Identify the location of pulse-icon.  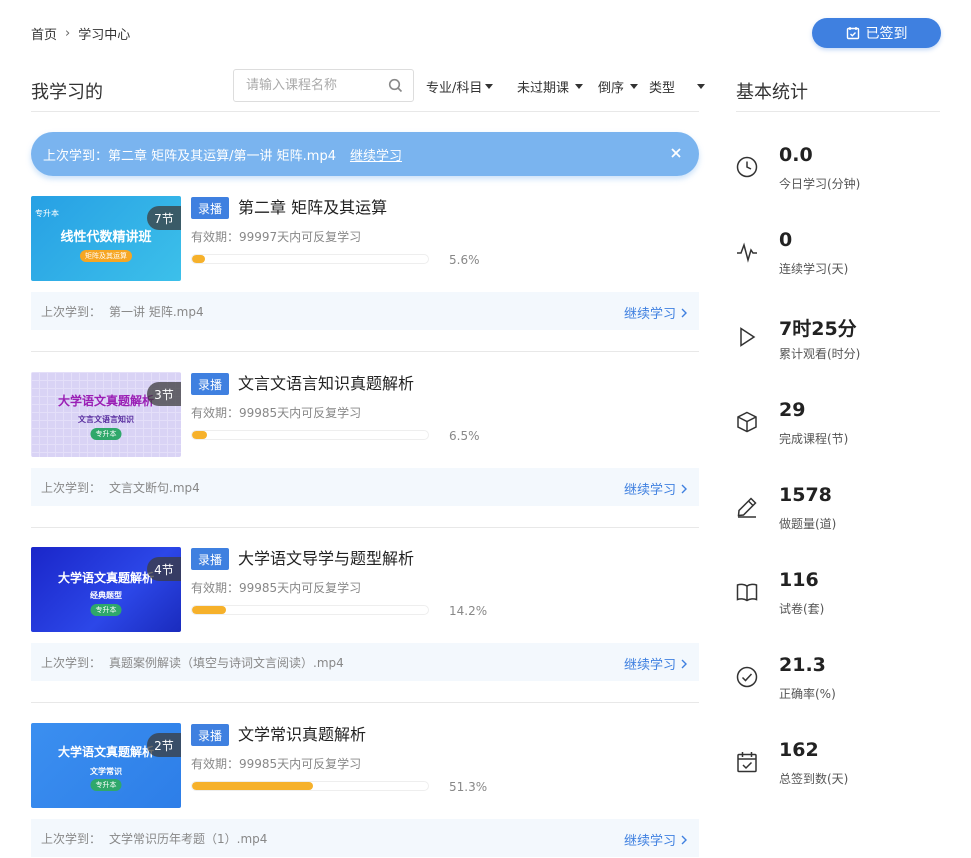
(747, 252).